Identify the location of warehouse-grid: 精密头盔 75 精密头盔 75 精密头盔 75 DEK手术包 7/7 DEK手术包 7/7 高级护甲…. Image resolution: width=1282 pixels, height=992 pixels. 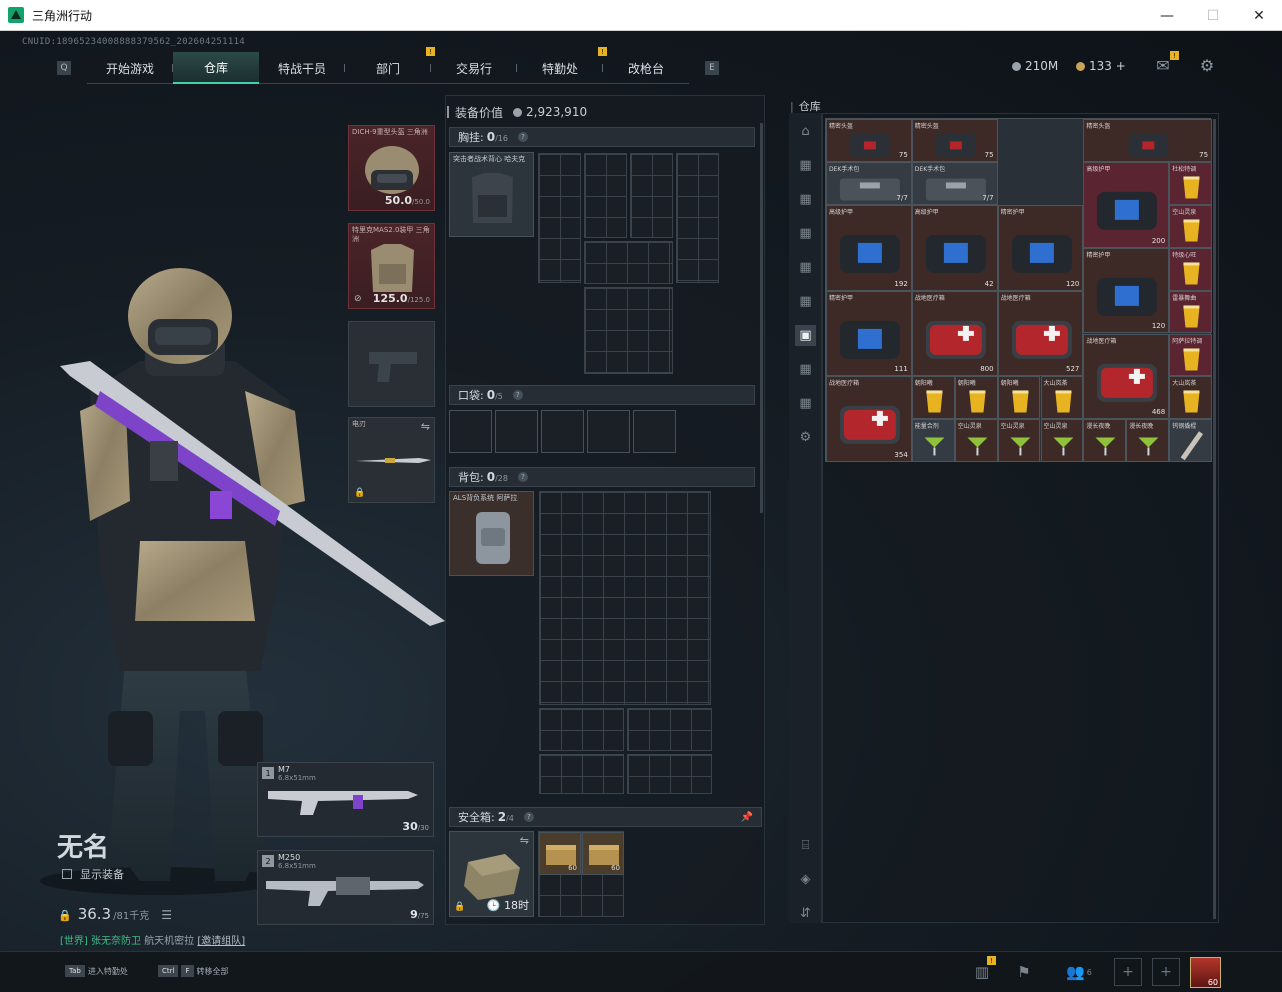
(1019, 290).